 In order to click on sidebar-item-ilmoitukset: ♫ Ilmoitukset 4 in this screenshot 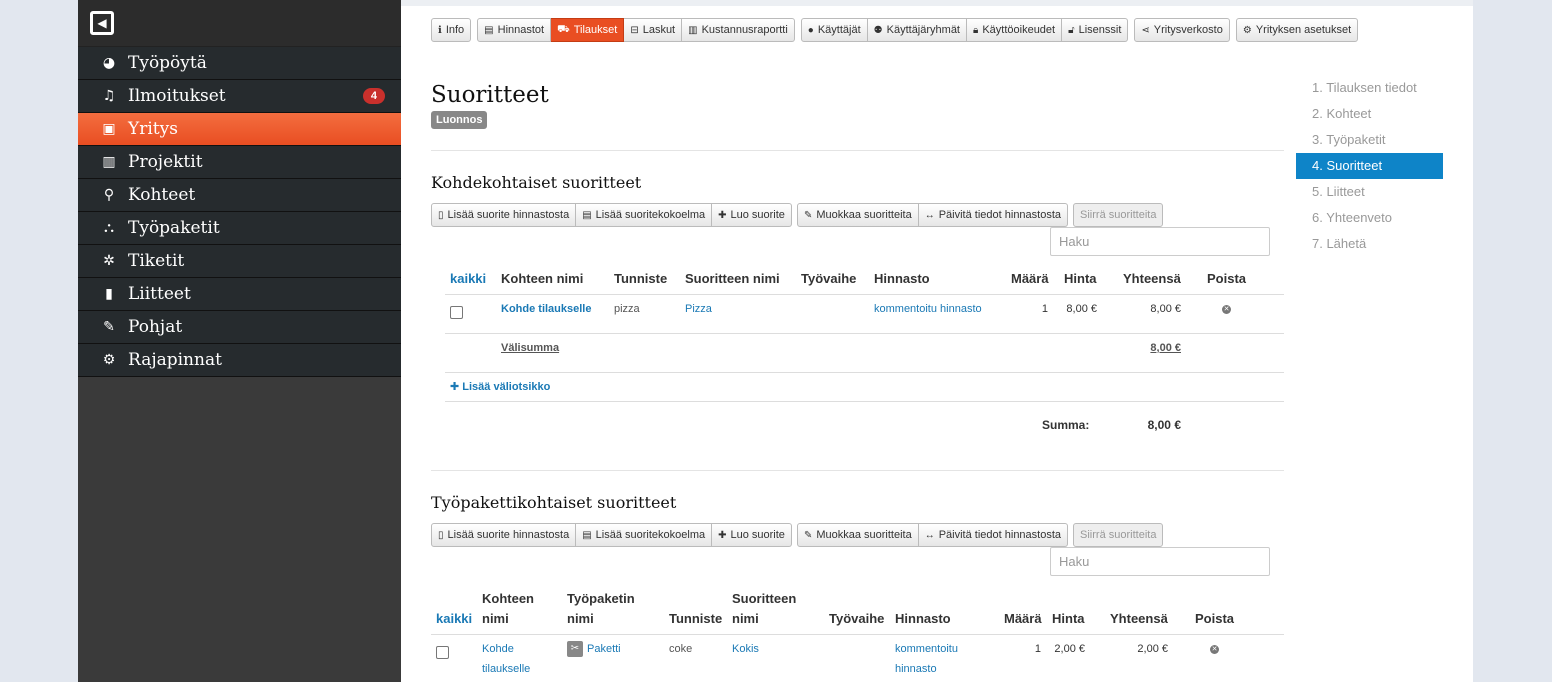, I will do `click(239, 96)`.